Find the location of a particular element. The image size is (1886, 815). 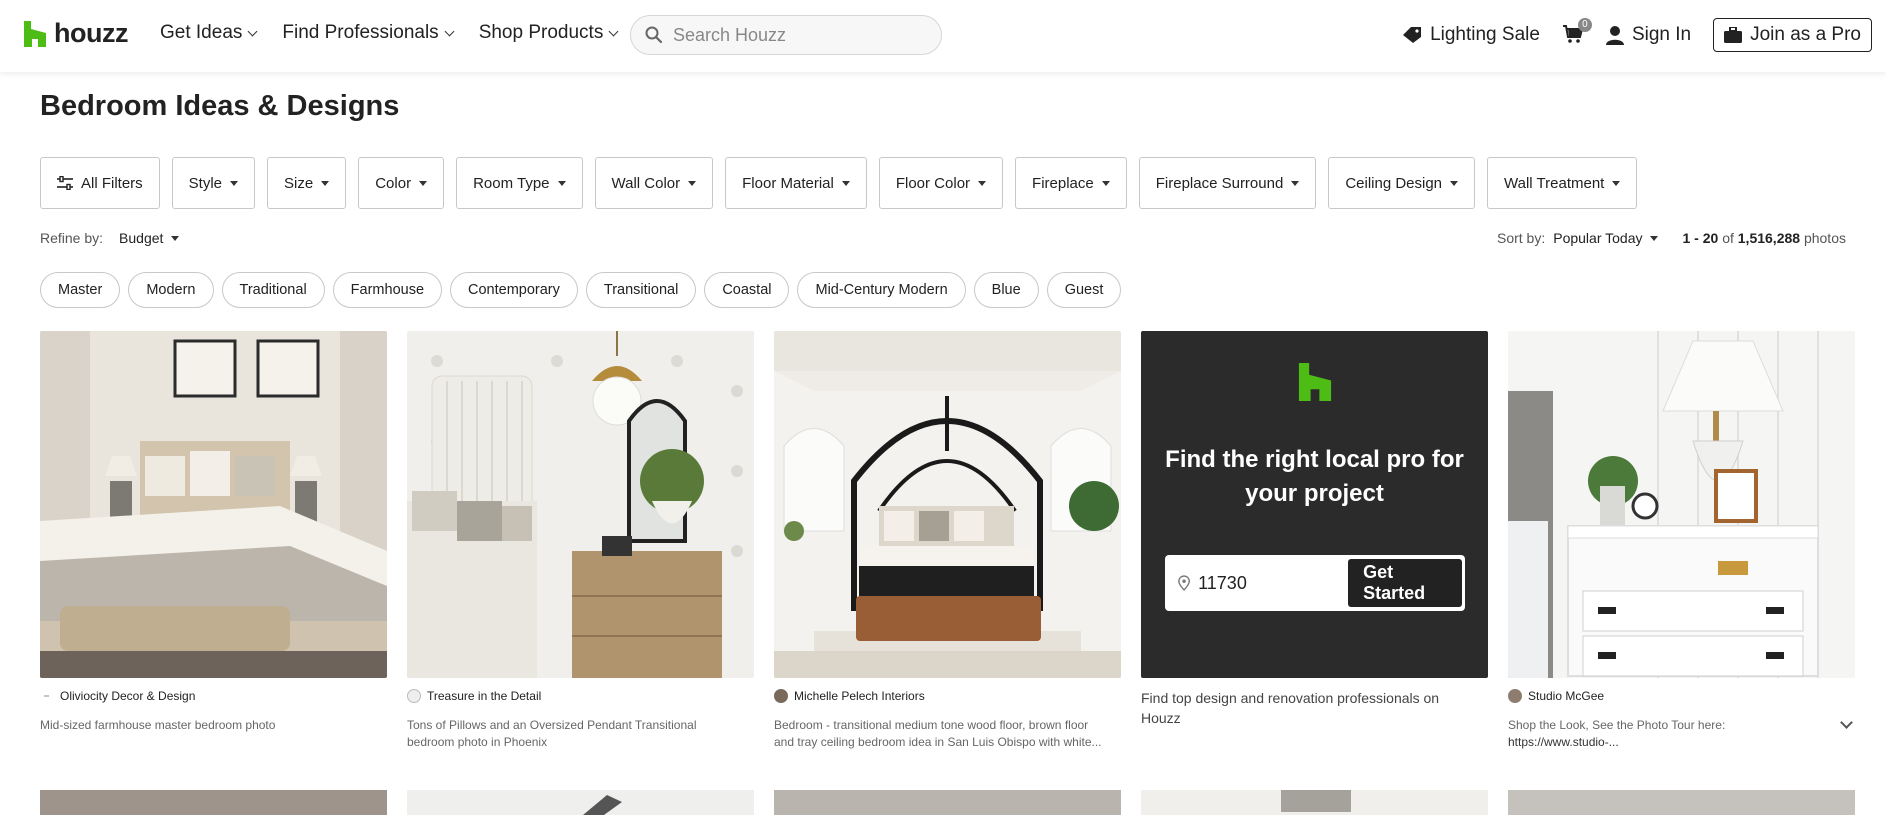

result-count: 1 - 20 of 1,516,288 photos is located at coordinates (1764, 238).